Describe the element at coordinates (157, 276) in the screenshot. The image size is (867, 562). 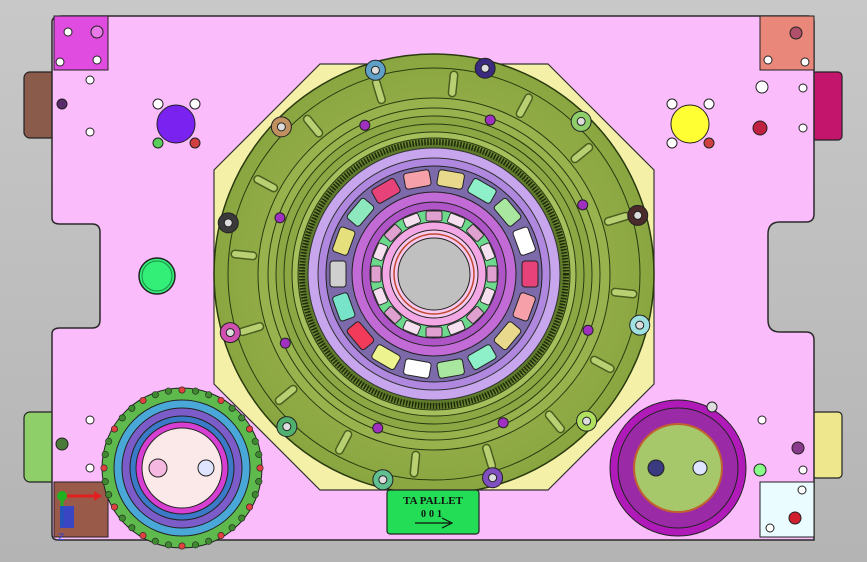
I see `locator-green` at that location.